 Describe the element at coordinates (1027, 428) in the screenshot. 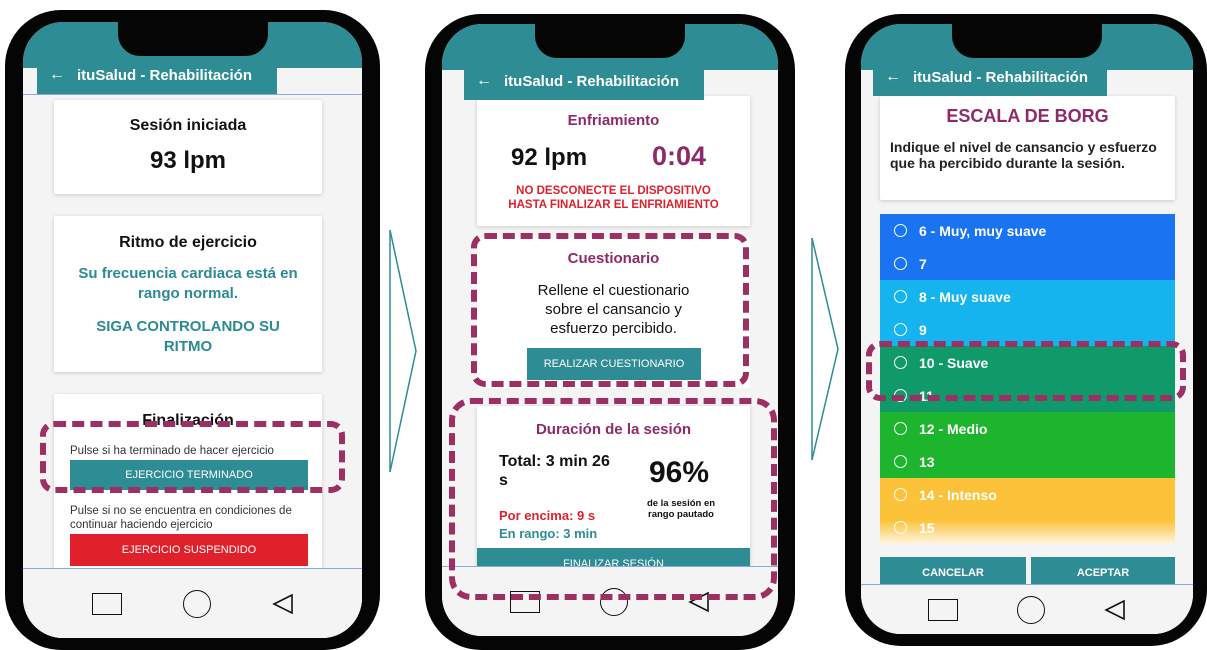

I see `borg-option: 12 - Medio` at that location.